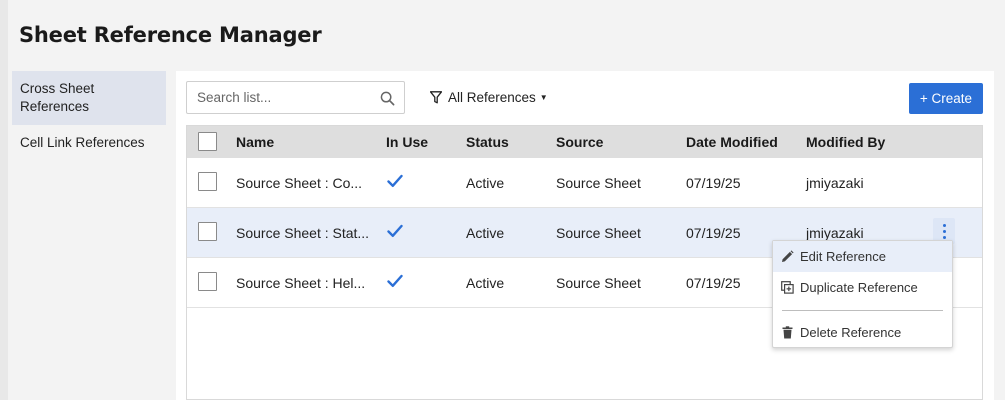  Describe the element at coordinates (845, 142) in the screenshot. I see `header-modified-by: Modified By` at that location.